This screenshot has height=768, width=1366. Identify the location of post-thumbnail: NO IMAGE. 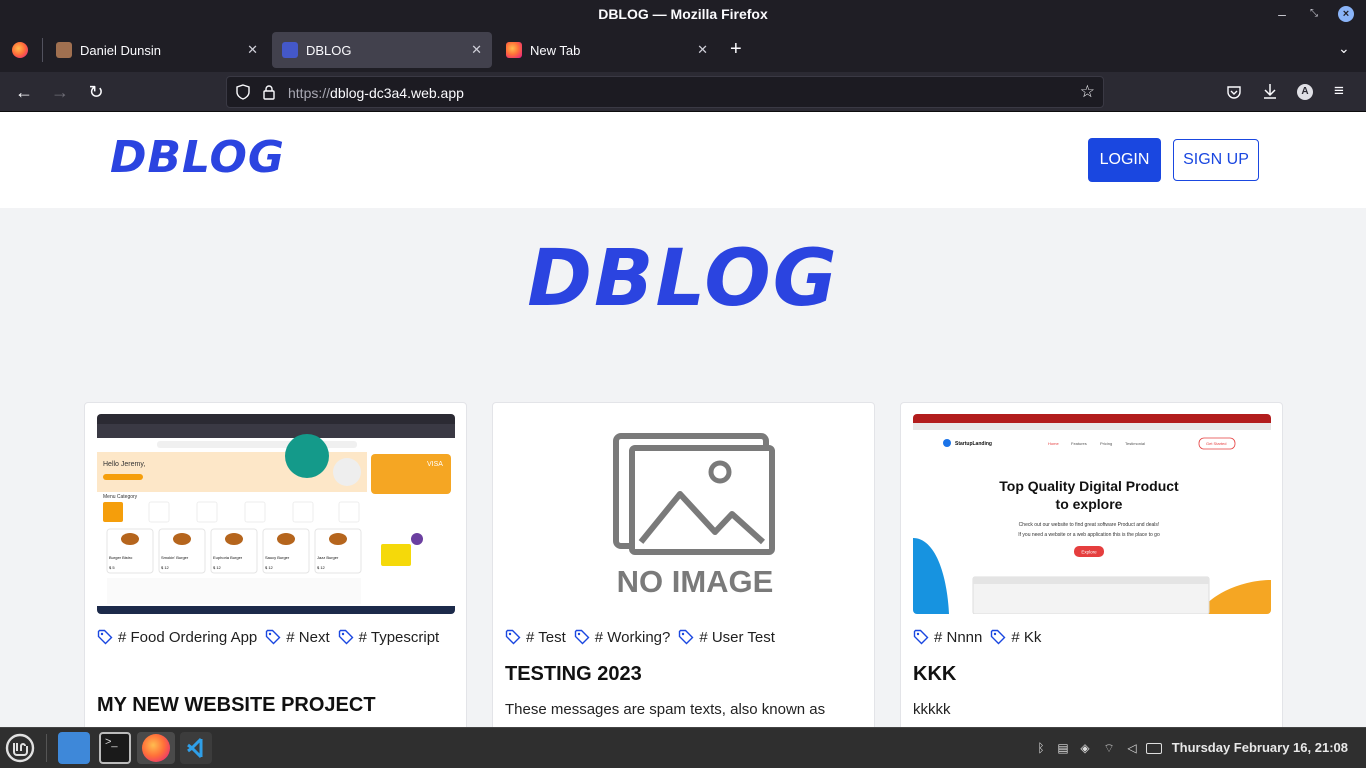
(684, 514).